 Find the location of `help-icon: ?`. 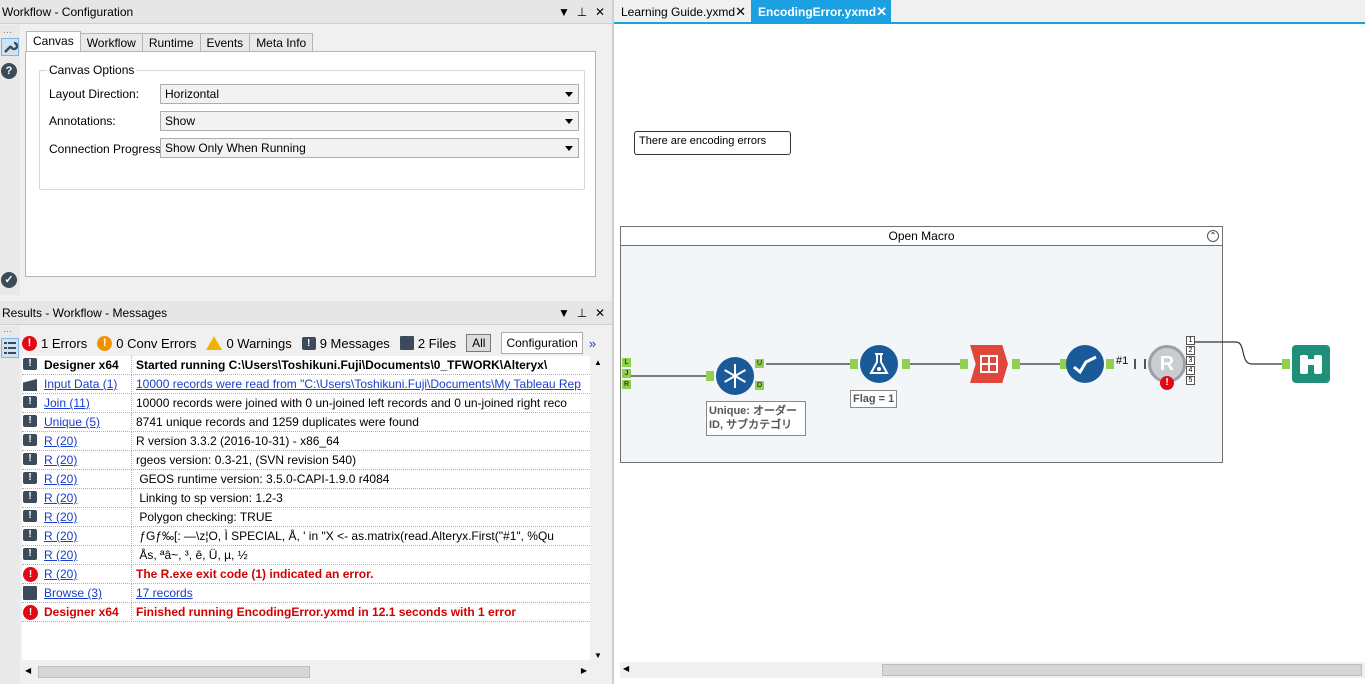

help-icon: ? is located at coordinates (9, 71).